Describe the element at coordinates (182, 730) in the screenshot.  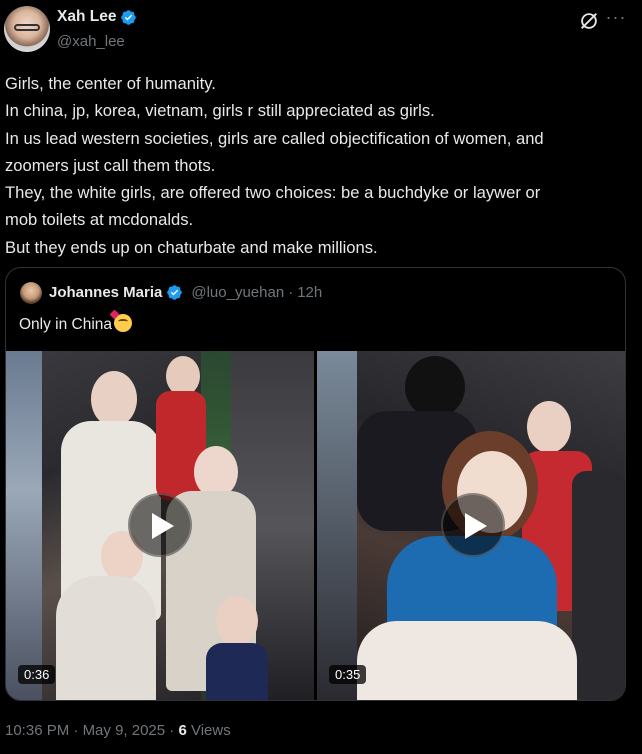
I see `views-count: 6` at that location.